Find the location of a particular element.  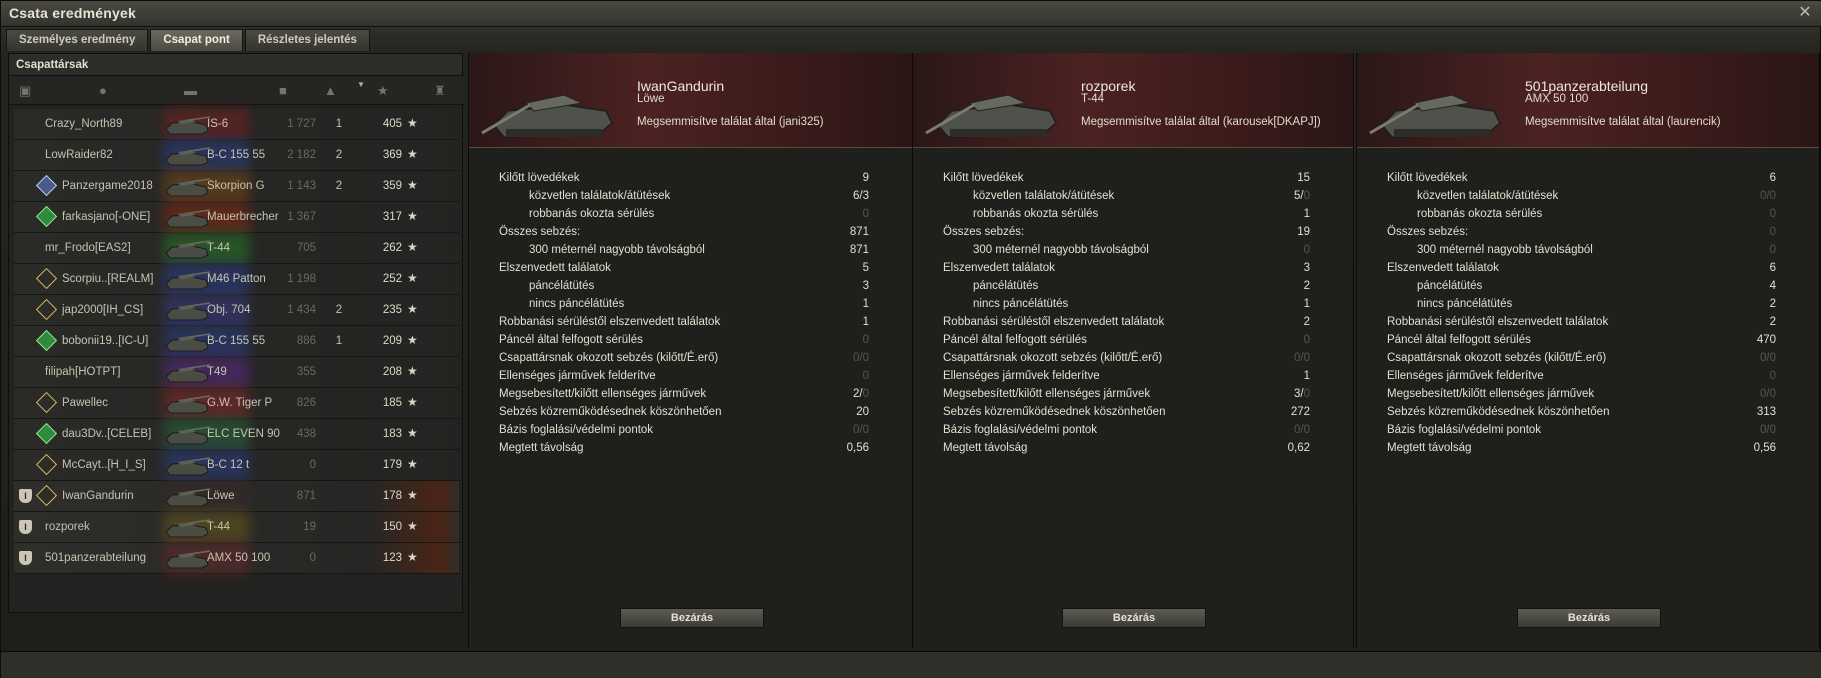

player-name: Pawellec is located at coordinates (85, 403).